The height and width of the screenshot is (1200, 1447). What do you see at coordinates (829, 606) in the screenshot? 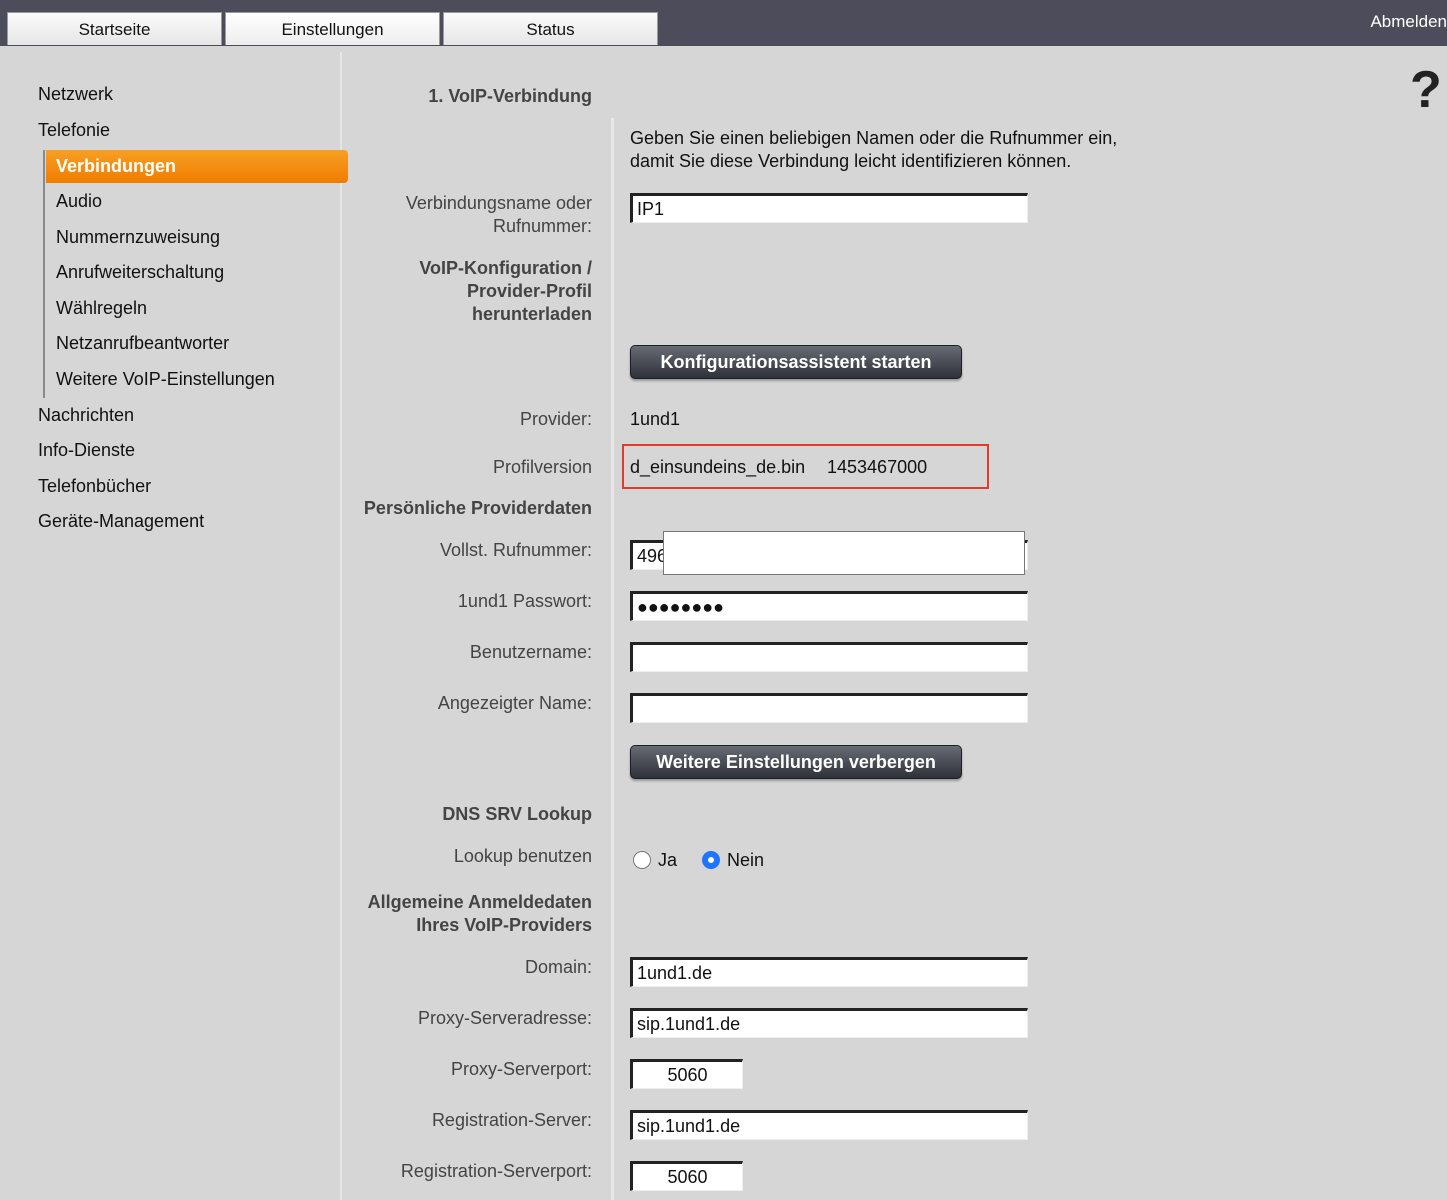
I see `password-input` at bounding box center [829, 606].